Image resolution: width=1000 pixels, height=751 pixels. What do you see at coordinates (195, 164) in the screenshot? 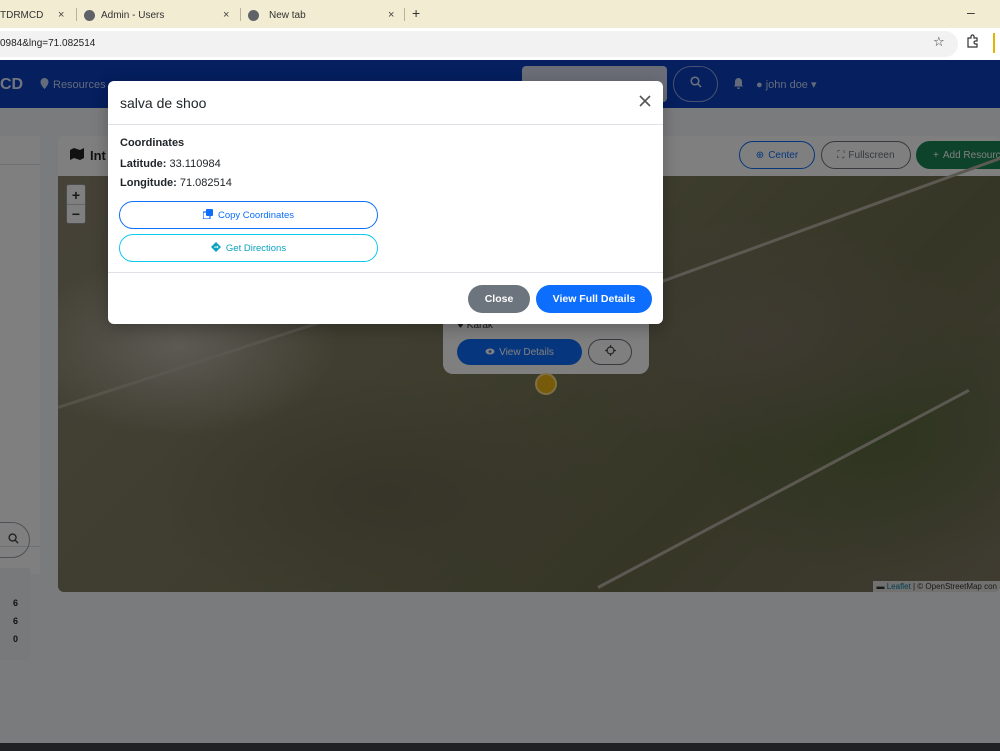
I see `latitude-value: 33.110984` at bounding box center [195, 164].